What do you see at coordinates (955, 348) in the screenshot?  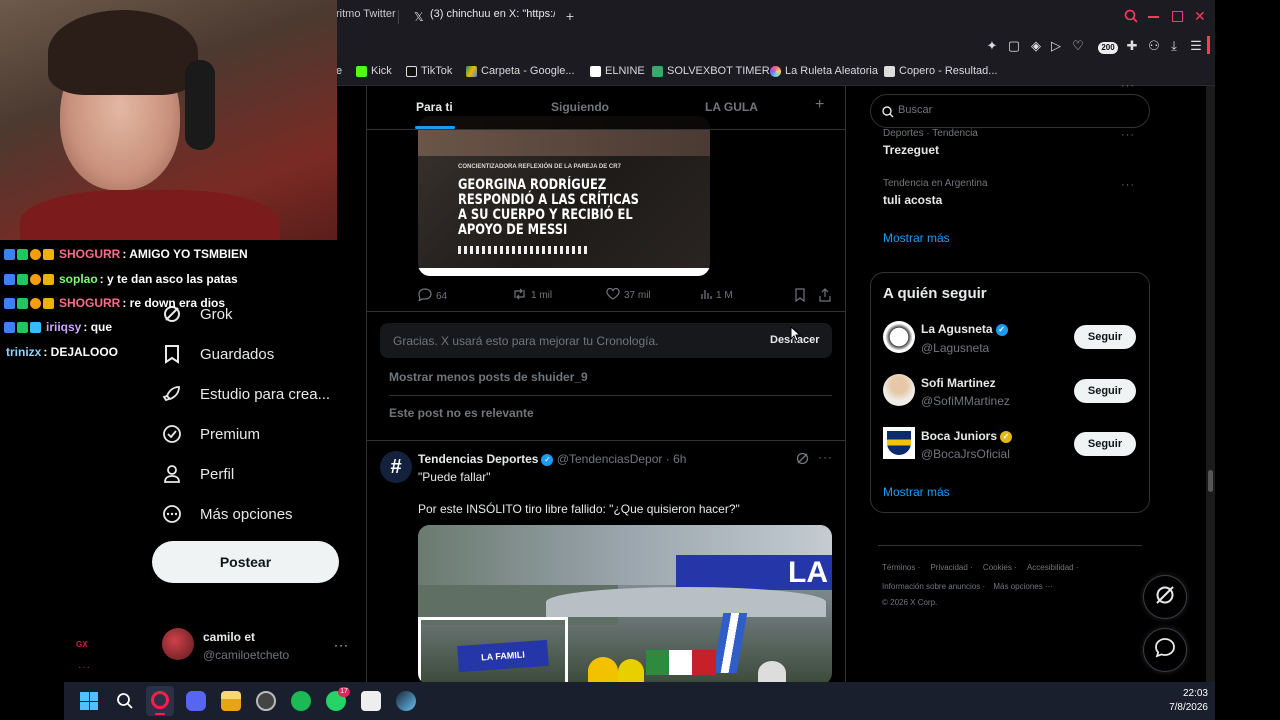 I see `suggestion-handle: @Lagusneta` at bounding box center [955, 348].